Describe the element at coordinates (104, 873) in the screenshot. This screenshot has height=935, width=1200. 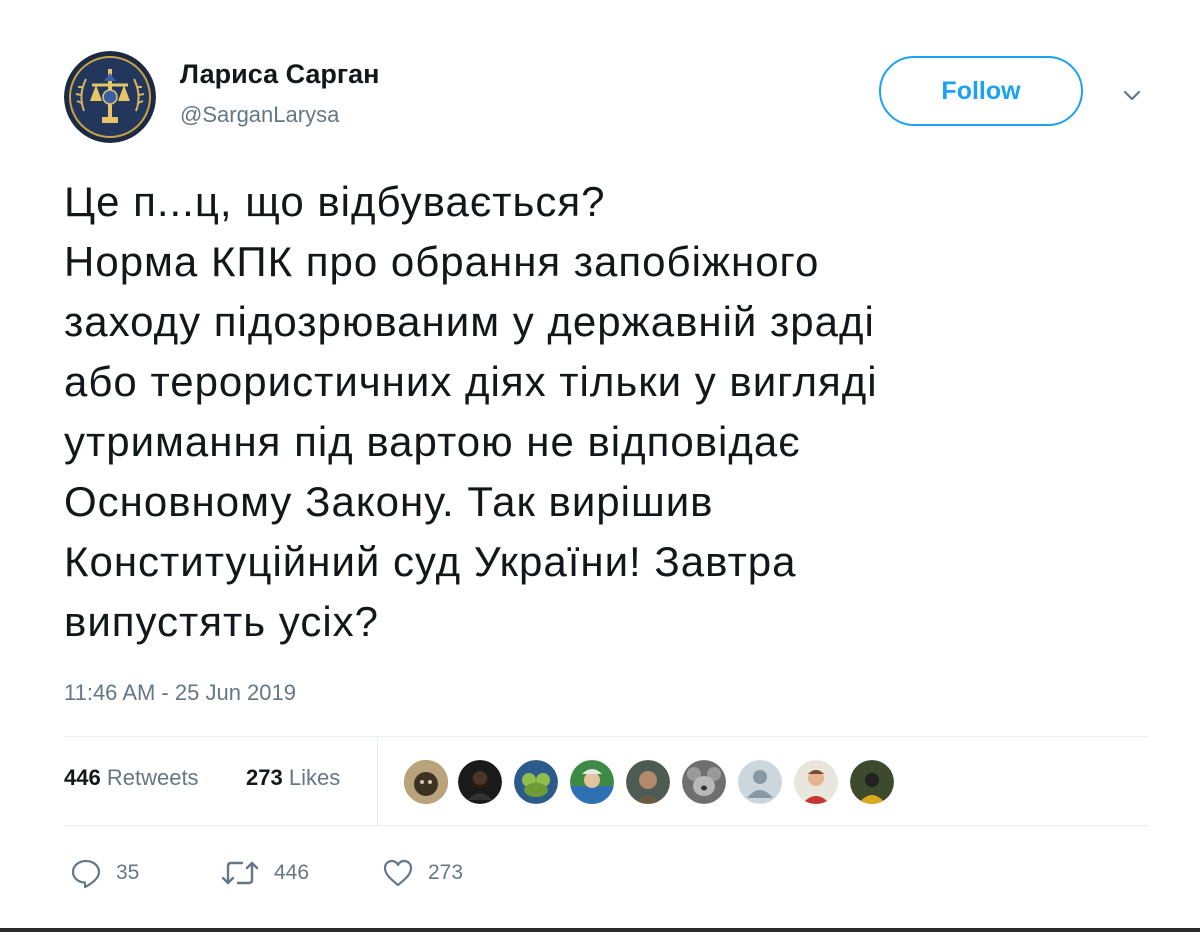
I see `reply-button: 35` at that location.